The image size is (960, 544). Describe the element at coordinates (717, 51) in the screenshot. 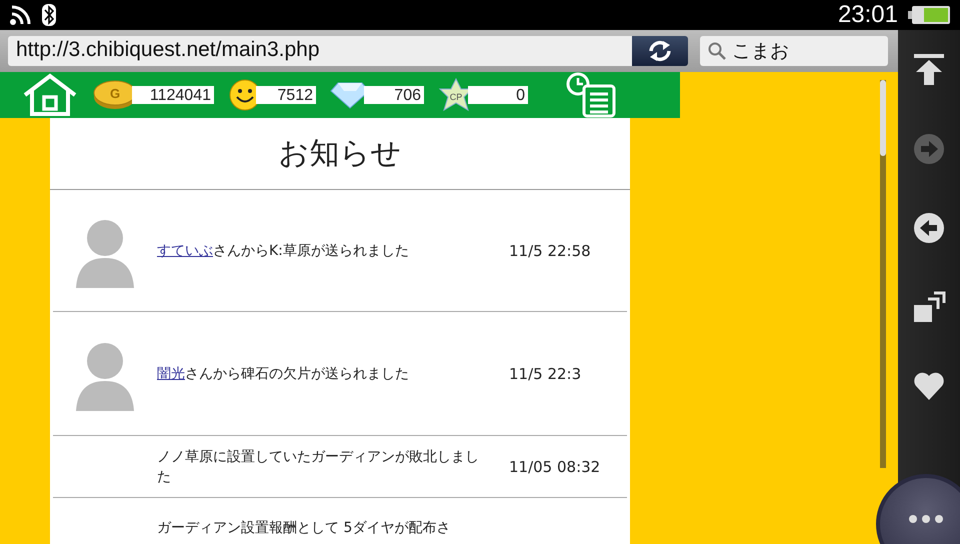

I see `search-icon` at that location.